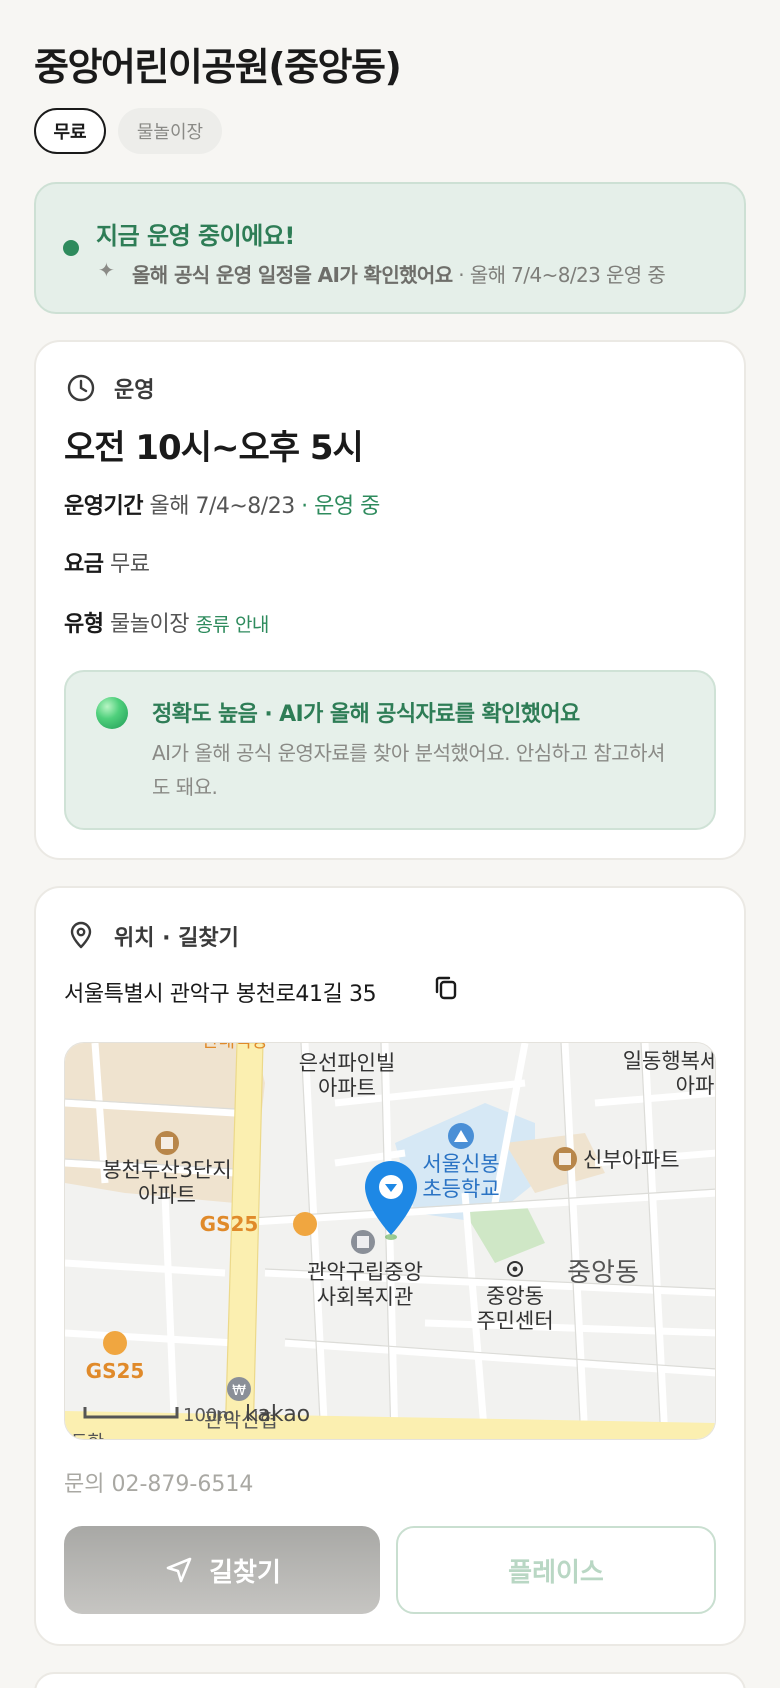 Image resolution: width=780 pixels, height=1688 pixels. Describe the element at coordinates (70, 131) in the screenshot. I see `chip-free: 무료` at that location.